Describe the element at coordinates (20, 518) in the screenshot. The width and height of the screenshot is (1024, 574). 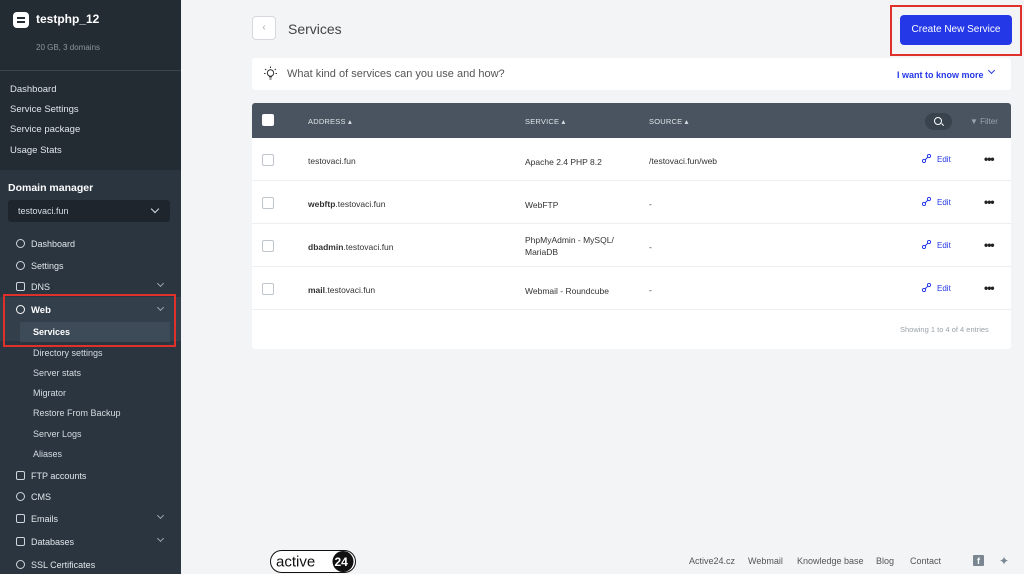
I see `mail-icon` at that location.